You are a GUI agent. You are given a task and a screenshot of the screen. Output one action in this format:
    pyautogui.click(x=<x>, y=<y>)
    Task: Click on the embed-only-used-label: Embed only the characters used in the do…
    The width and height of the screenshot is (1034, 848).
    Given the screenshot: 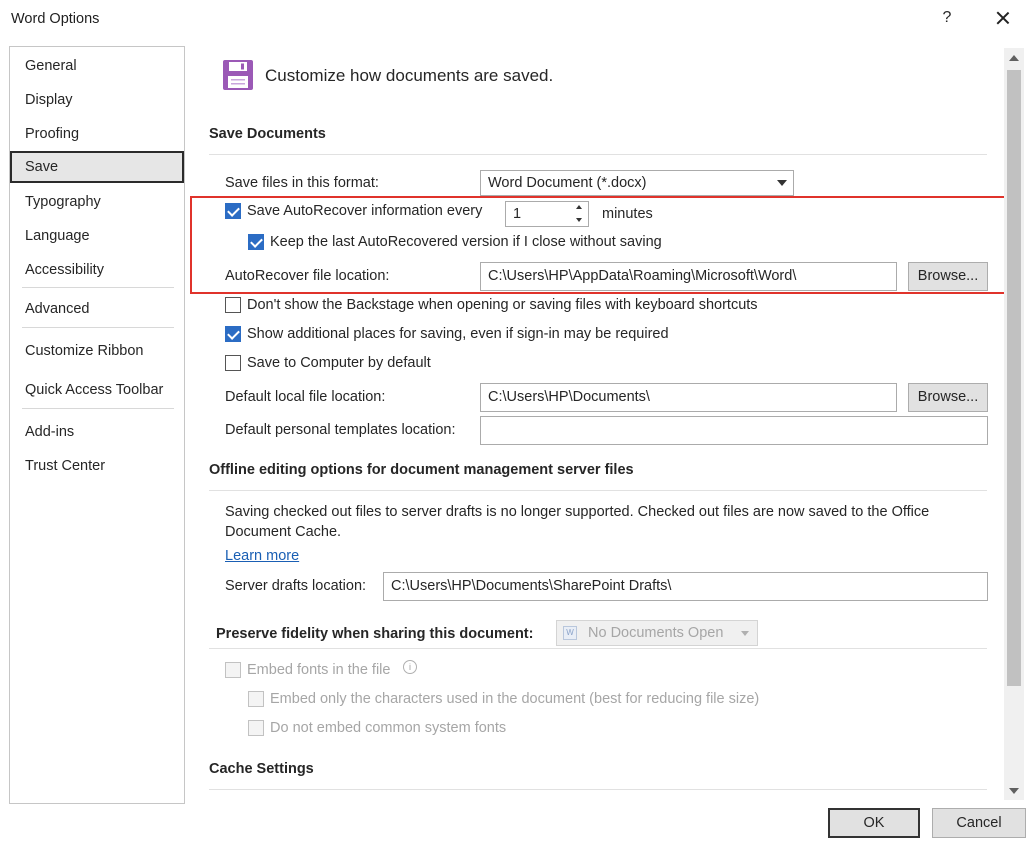 What is the action you would take?
    pyautogui.click(x=515, y=699)
    